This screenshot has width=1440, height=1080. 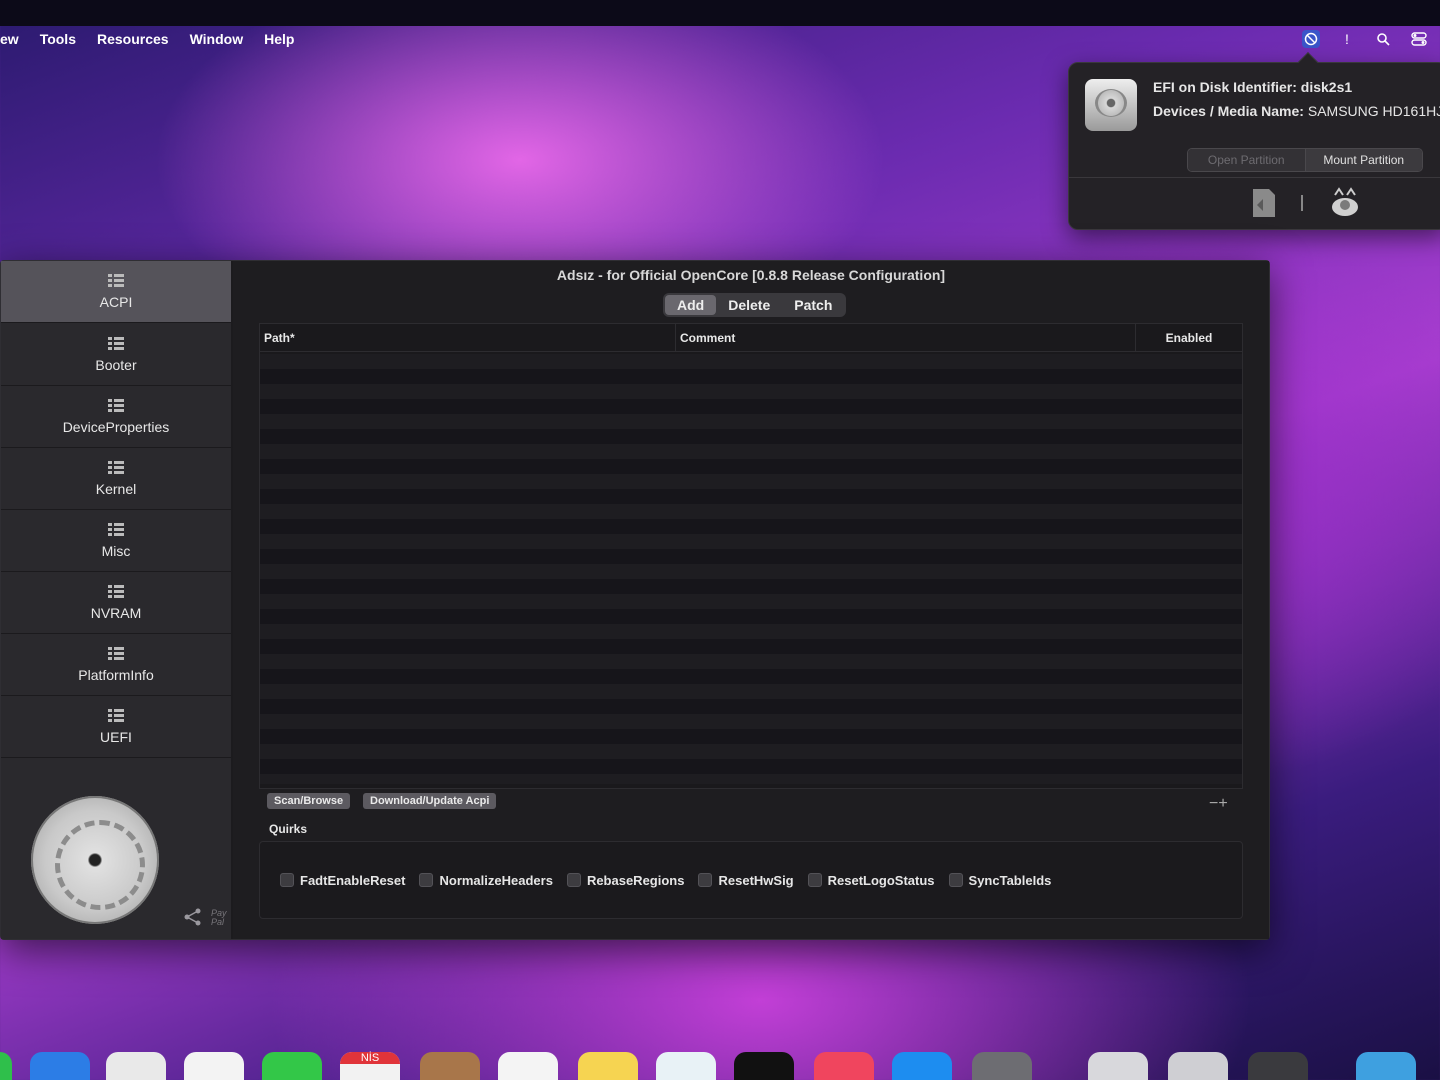 I want to click on column-header-path: Path*, so click(x=468, y=337).